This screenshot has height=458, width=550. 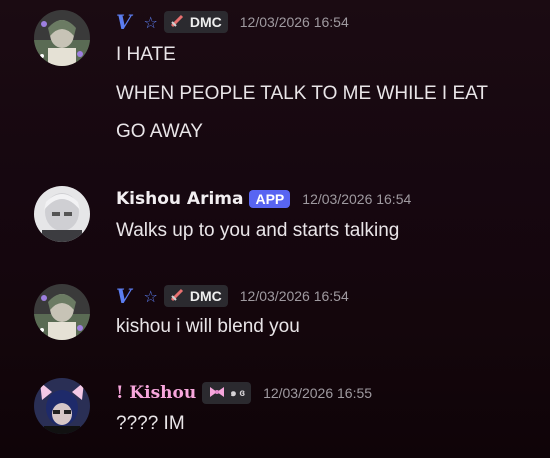 I want to click on pink-bow-icon, so click(x=217, y=393).